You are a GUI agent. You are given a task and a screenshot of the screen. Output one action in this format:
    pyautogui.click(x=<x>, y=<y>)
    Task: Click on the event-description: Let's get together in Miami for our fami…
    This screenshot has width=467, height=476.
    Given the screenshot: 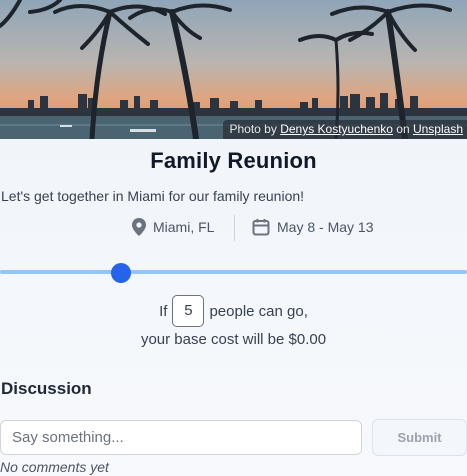 What is the action you would take?
    pyautogui.click(x=153, y=196)
    